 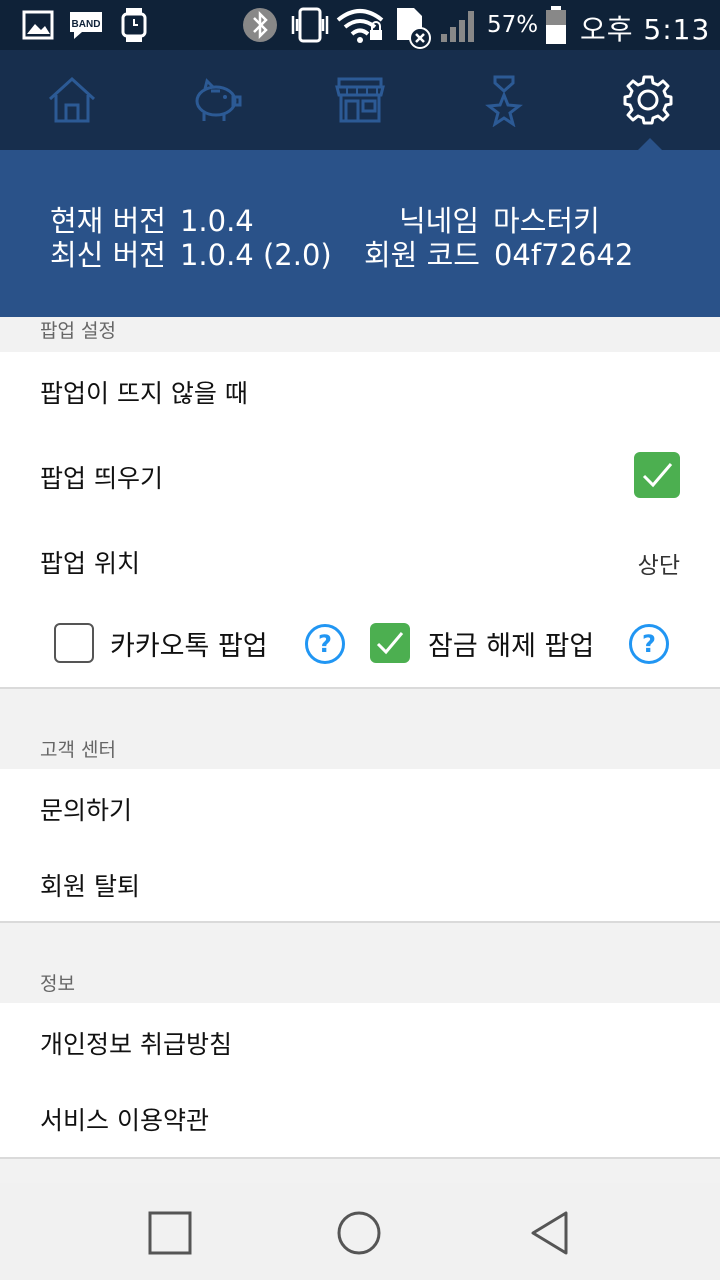 I want to click on unlock-help-icon: ?, so click(x=649, y=644).